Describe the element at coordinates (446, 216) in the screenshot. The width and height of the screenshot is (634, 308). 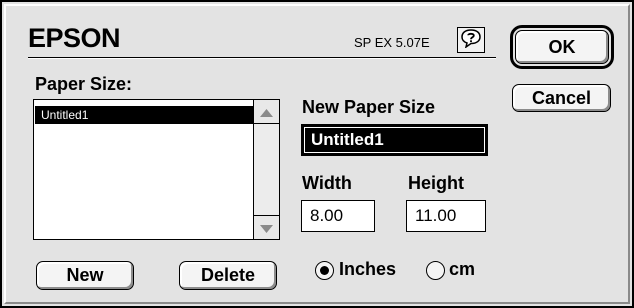
I see `height-input: 11.00` at that location.